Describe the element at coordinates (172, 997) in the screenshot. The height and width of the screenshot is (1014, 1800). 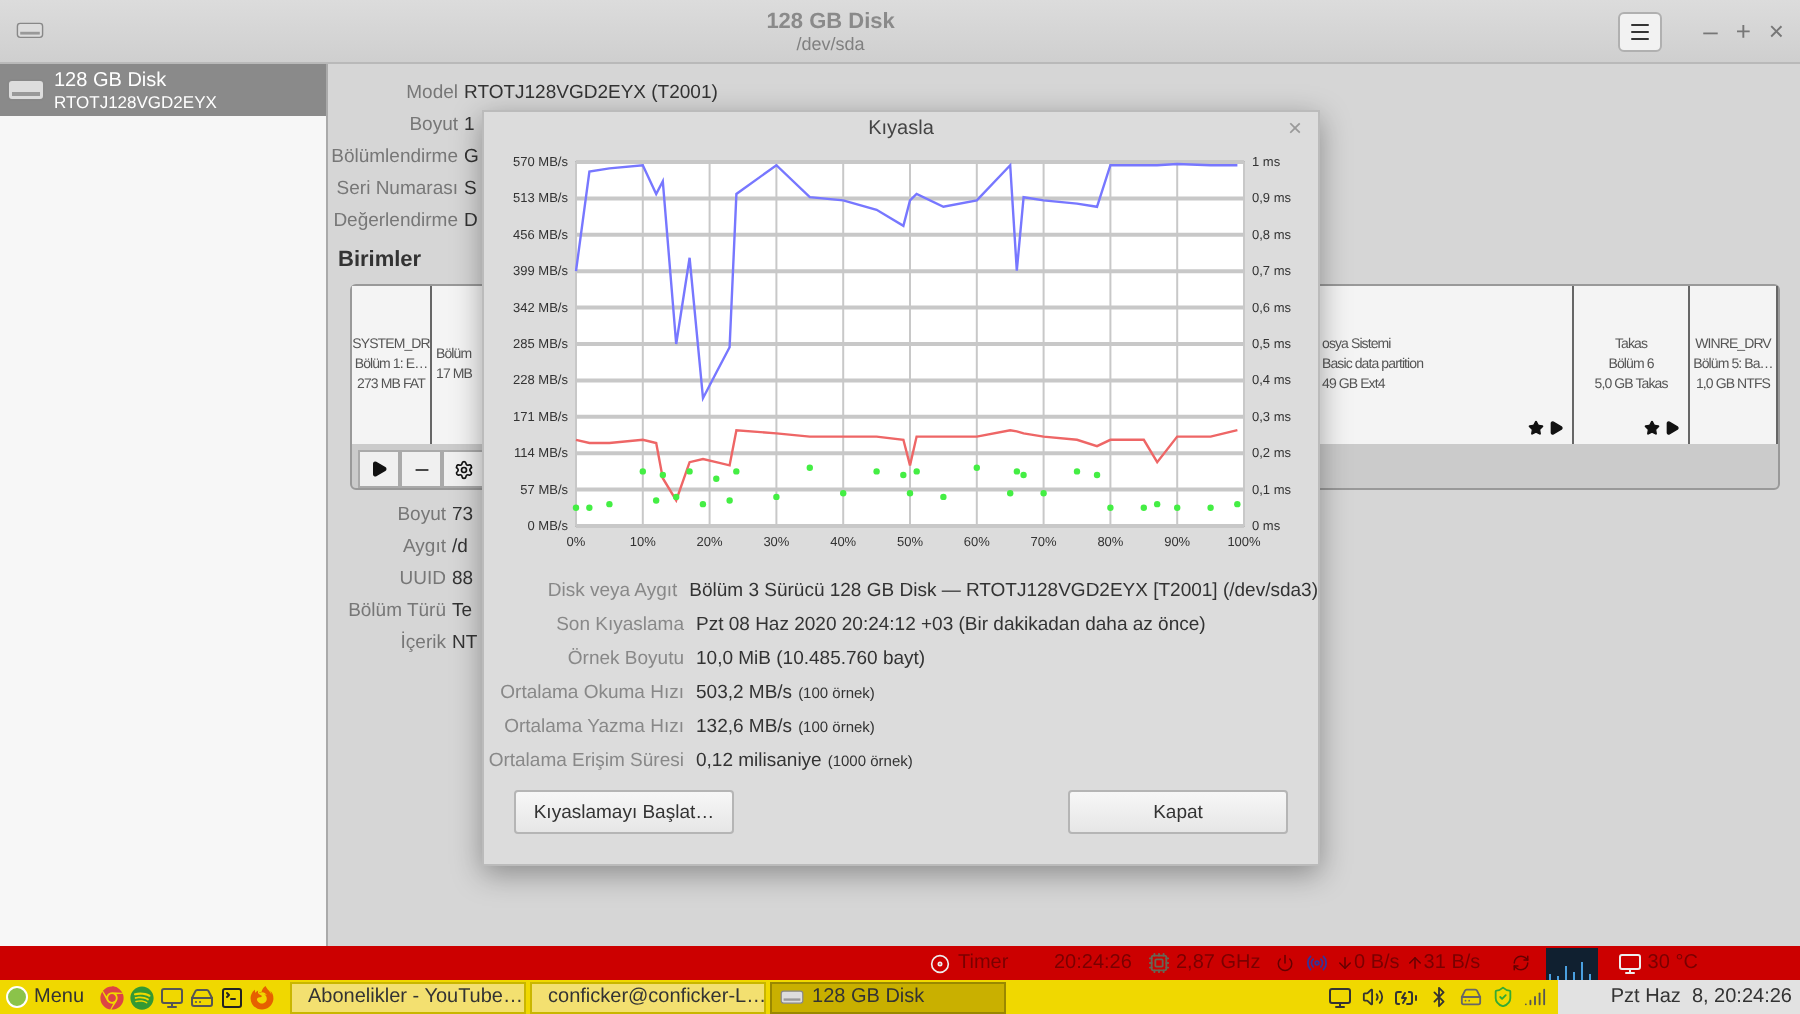
I see `desktop-icon` at that location.